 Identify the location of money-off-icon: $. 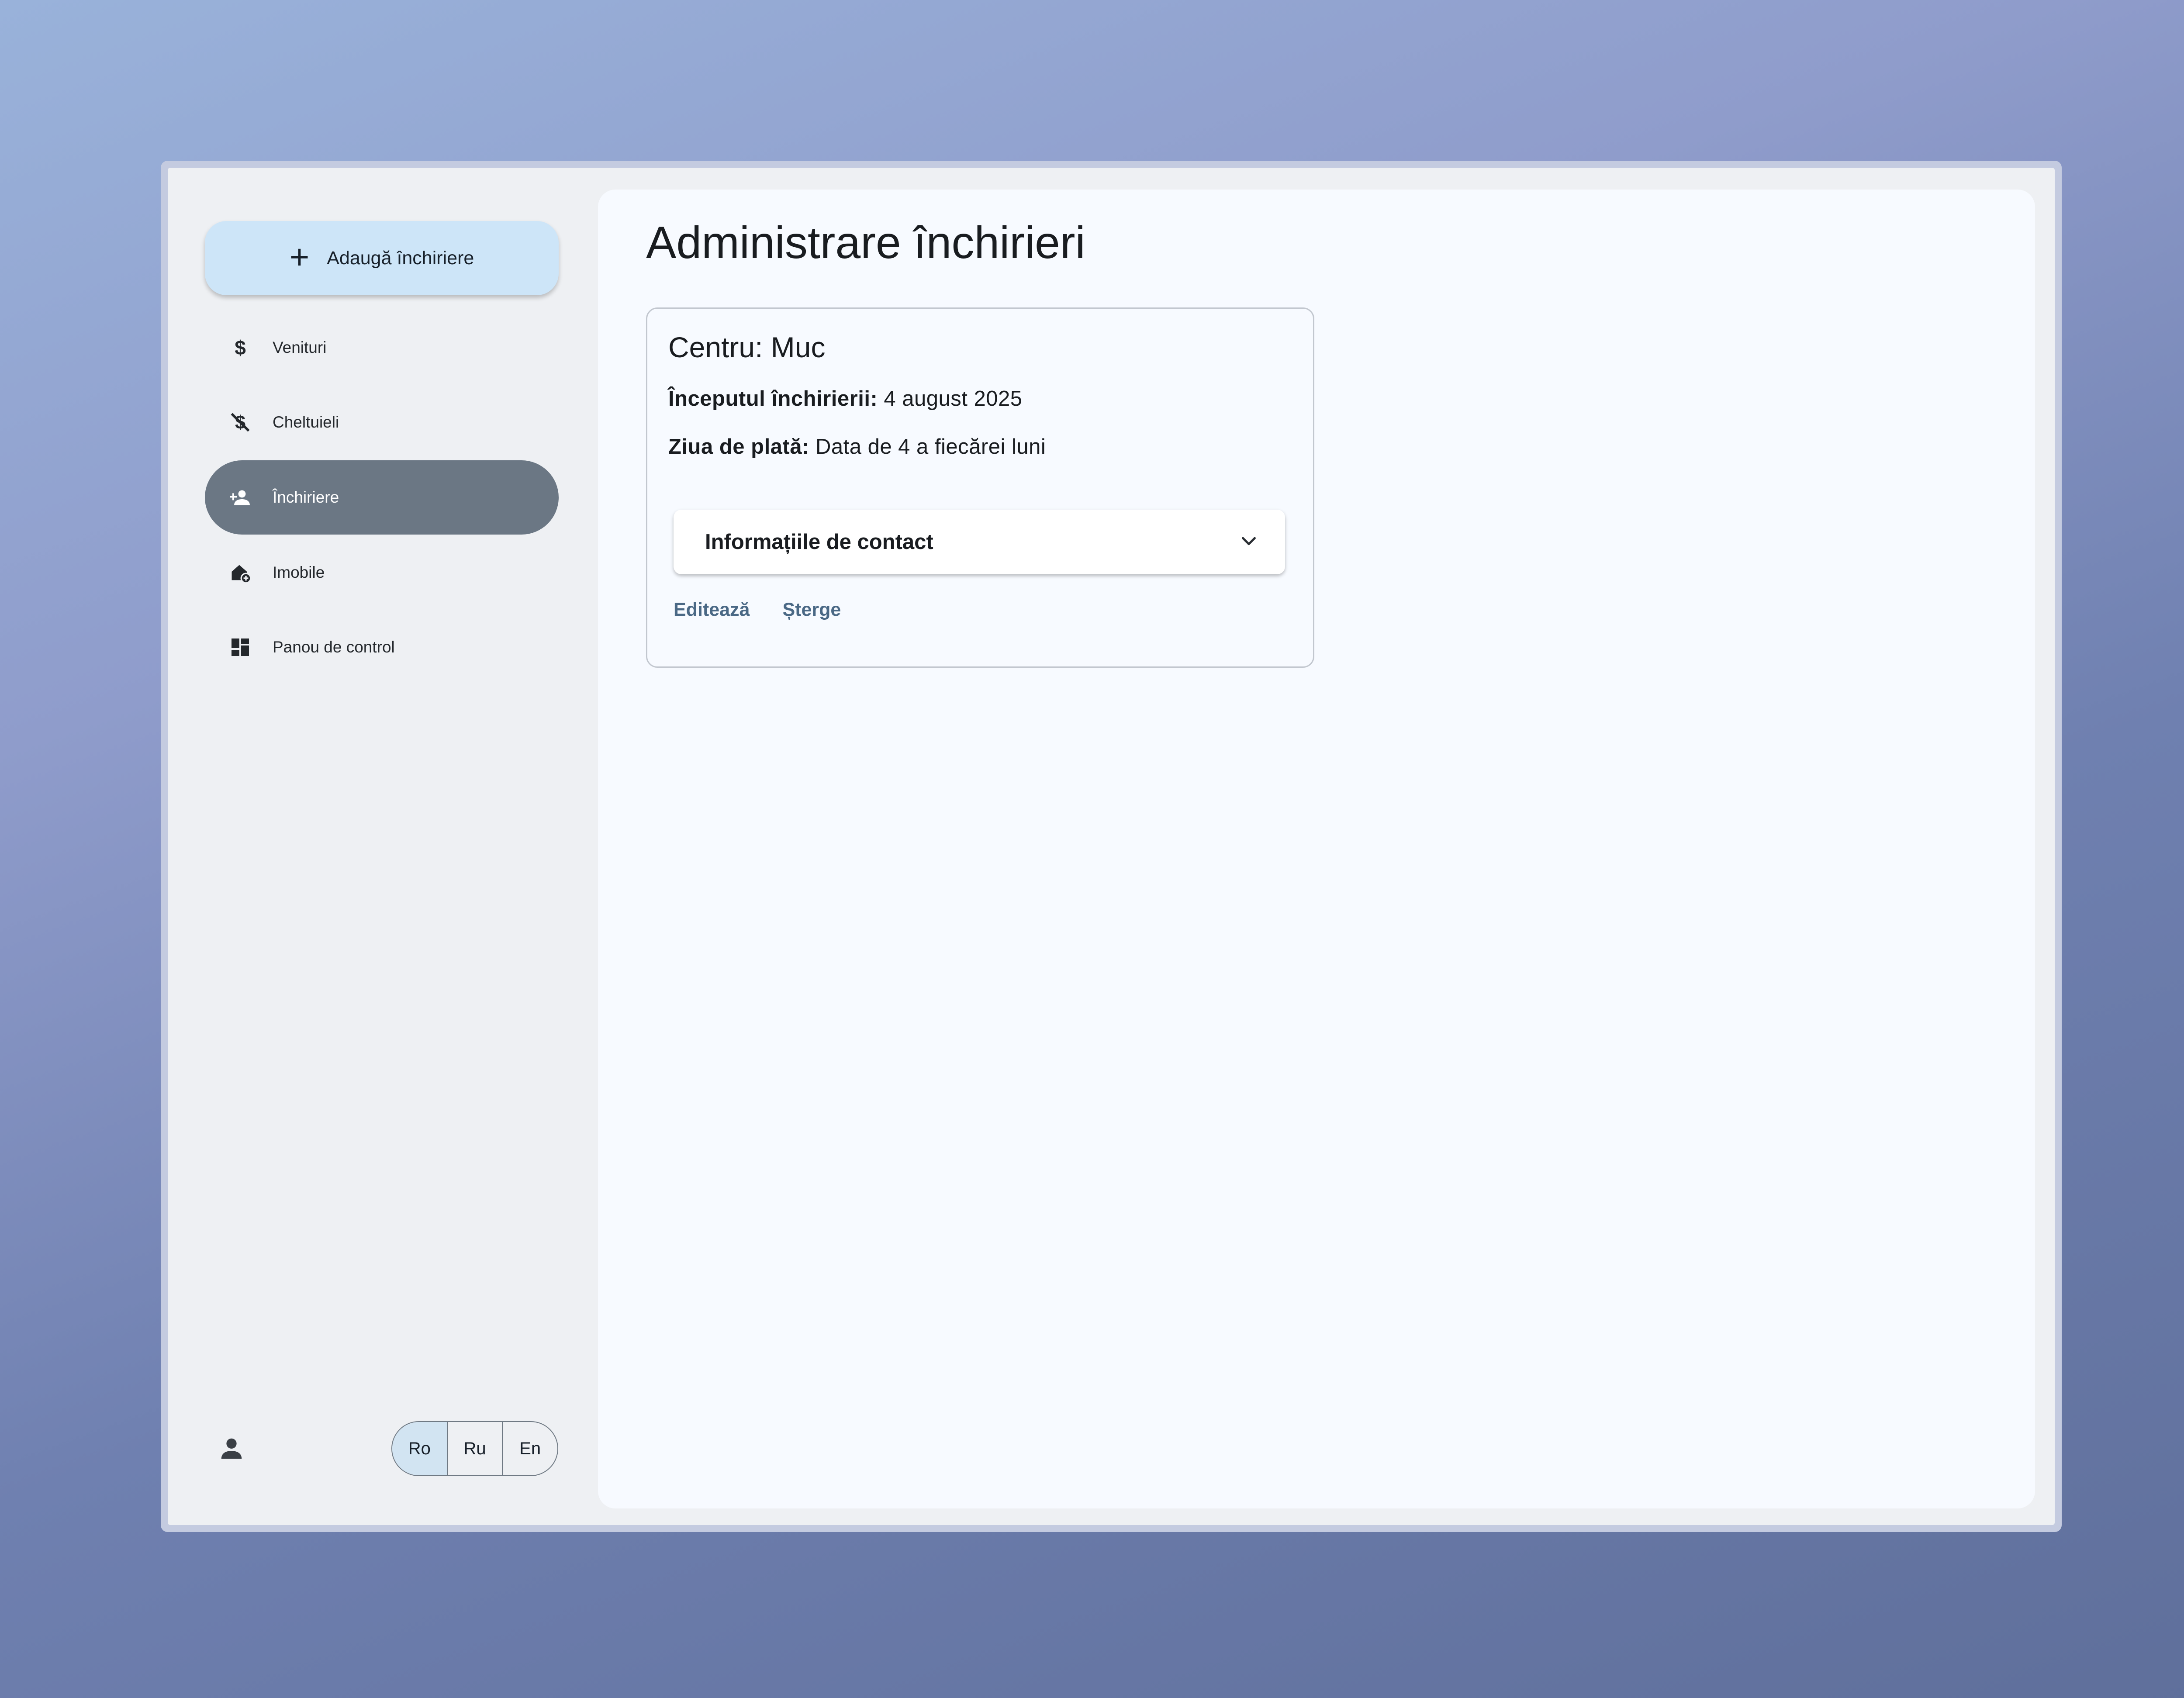
(240, 422).